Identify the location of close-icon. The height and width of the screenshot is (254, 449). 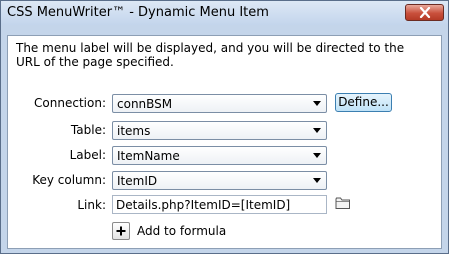
(425, 12).